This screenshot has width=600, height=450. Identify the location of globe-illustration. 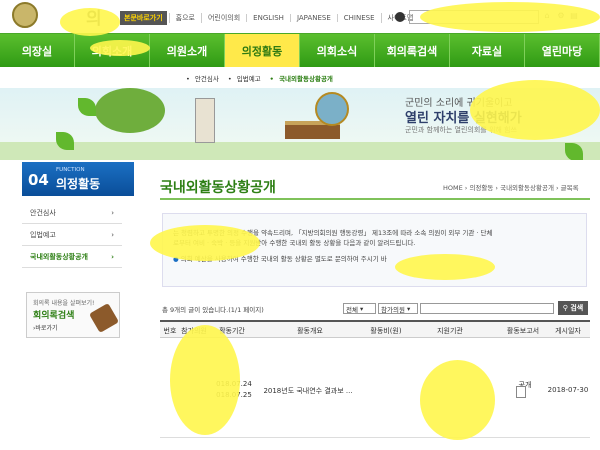
(332, 109).